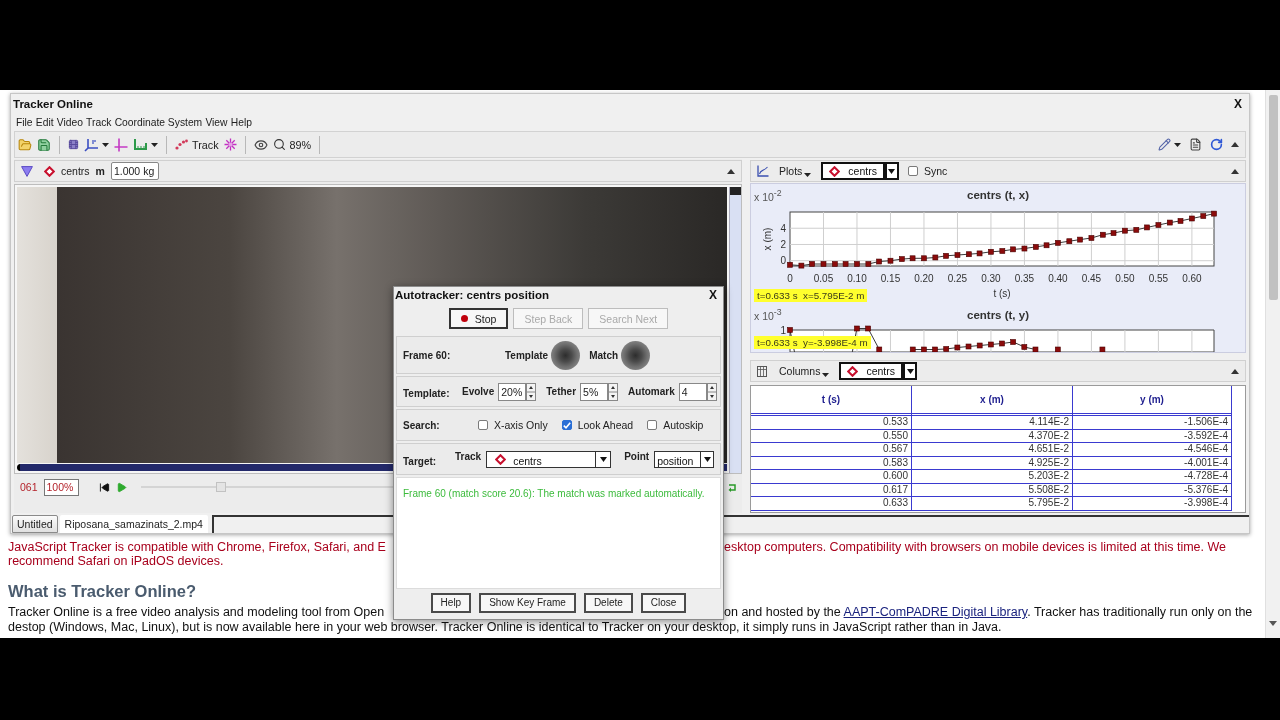 The width and height of the screenshot is (1280, 720). What do you see at coordinates (594, 391) in the screenshot?
I see `spinner-field: 5%` at bounding box center [594, 391].